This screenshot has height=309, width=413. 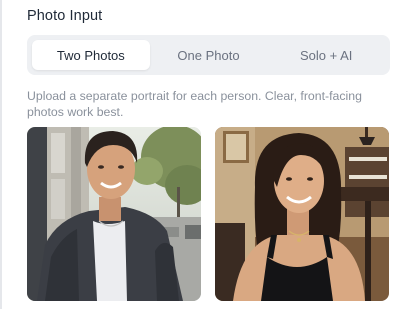 I want to click on mode-solo-ai-tab: Solo + AI, so click(x=326, y=55).